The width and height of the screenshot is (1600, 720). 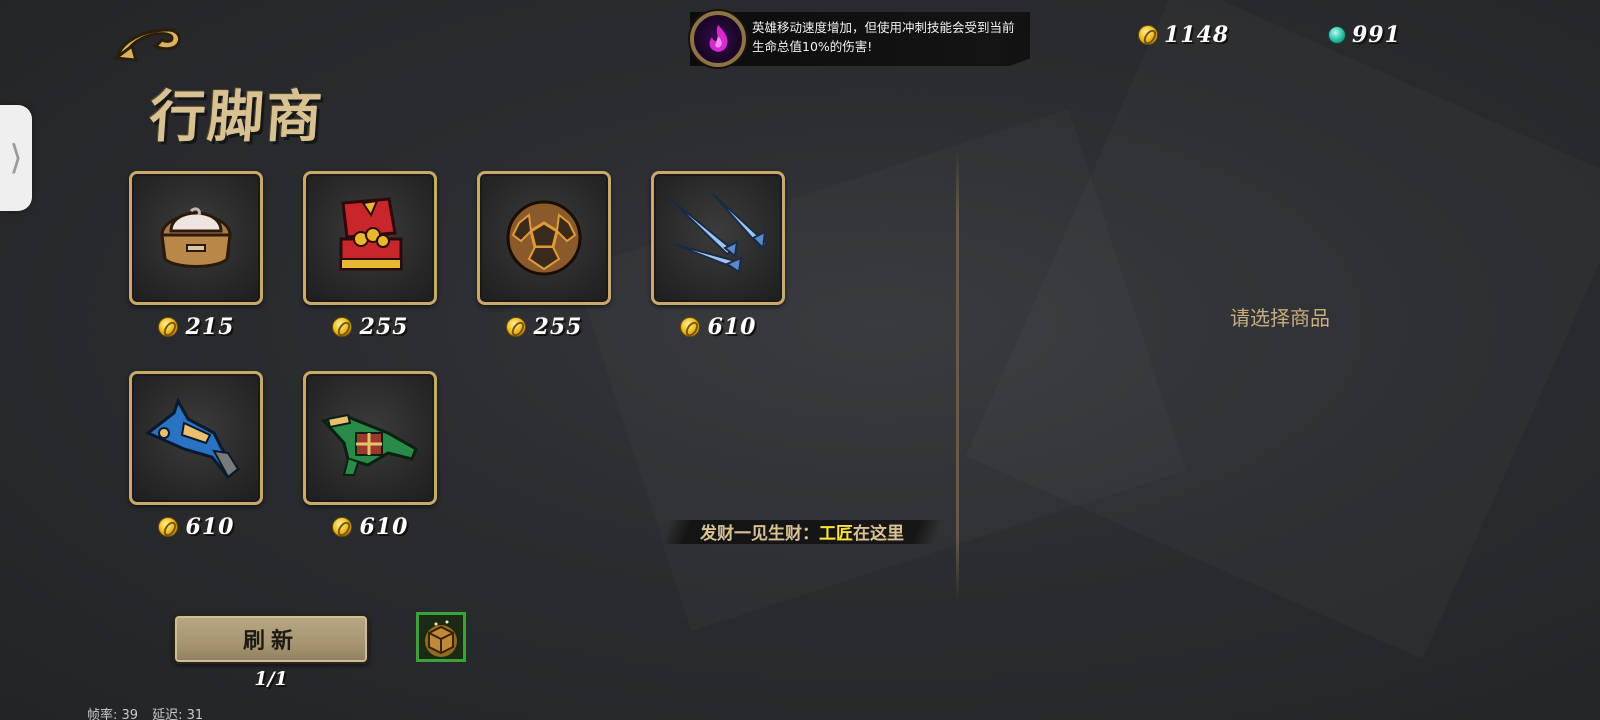 I want to click on ice-blades-icon, so click(x=718, y=233).